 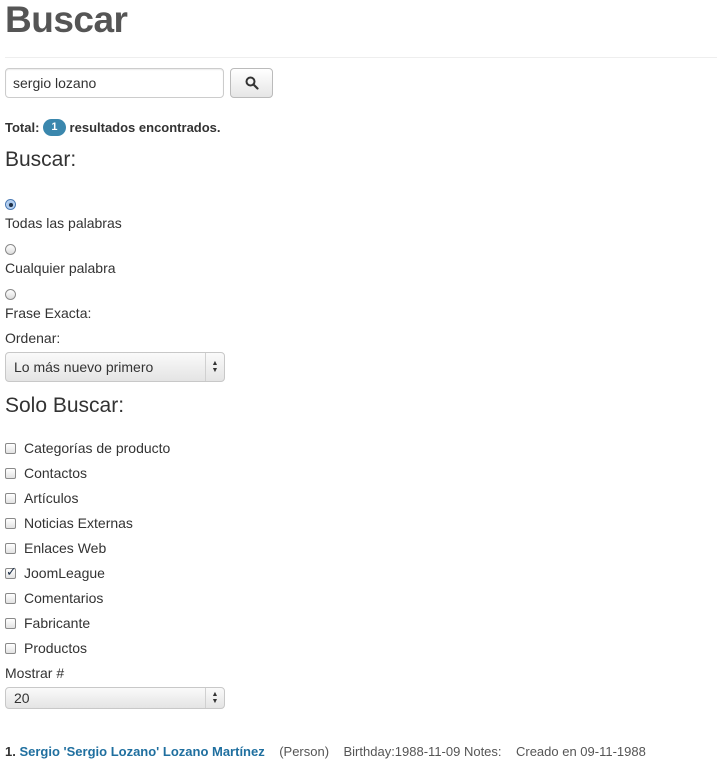 What do you see at coordinates (361, 57) in the screenshot?
I see `title-divider` at bounding box center [361, 57].